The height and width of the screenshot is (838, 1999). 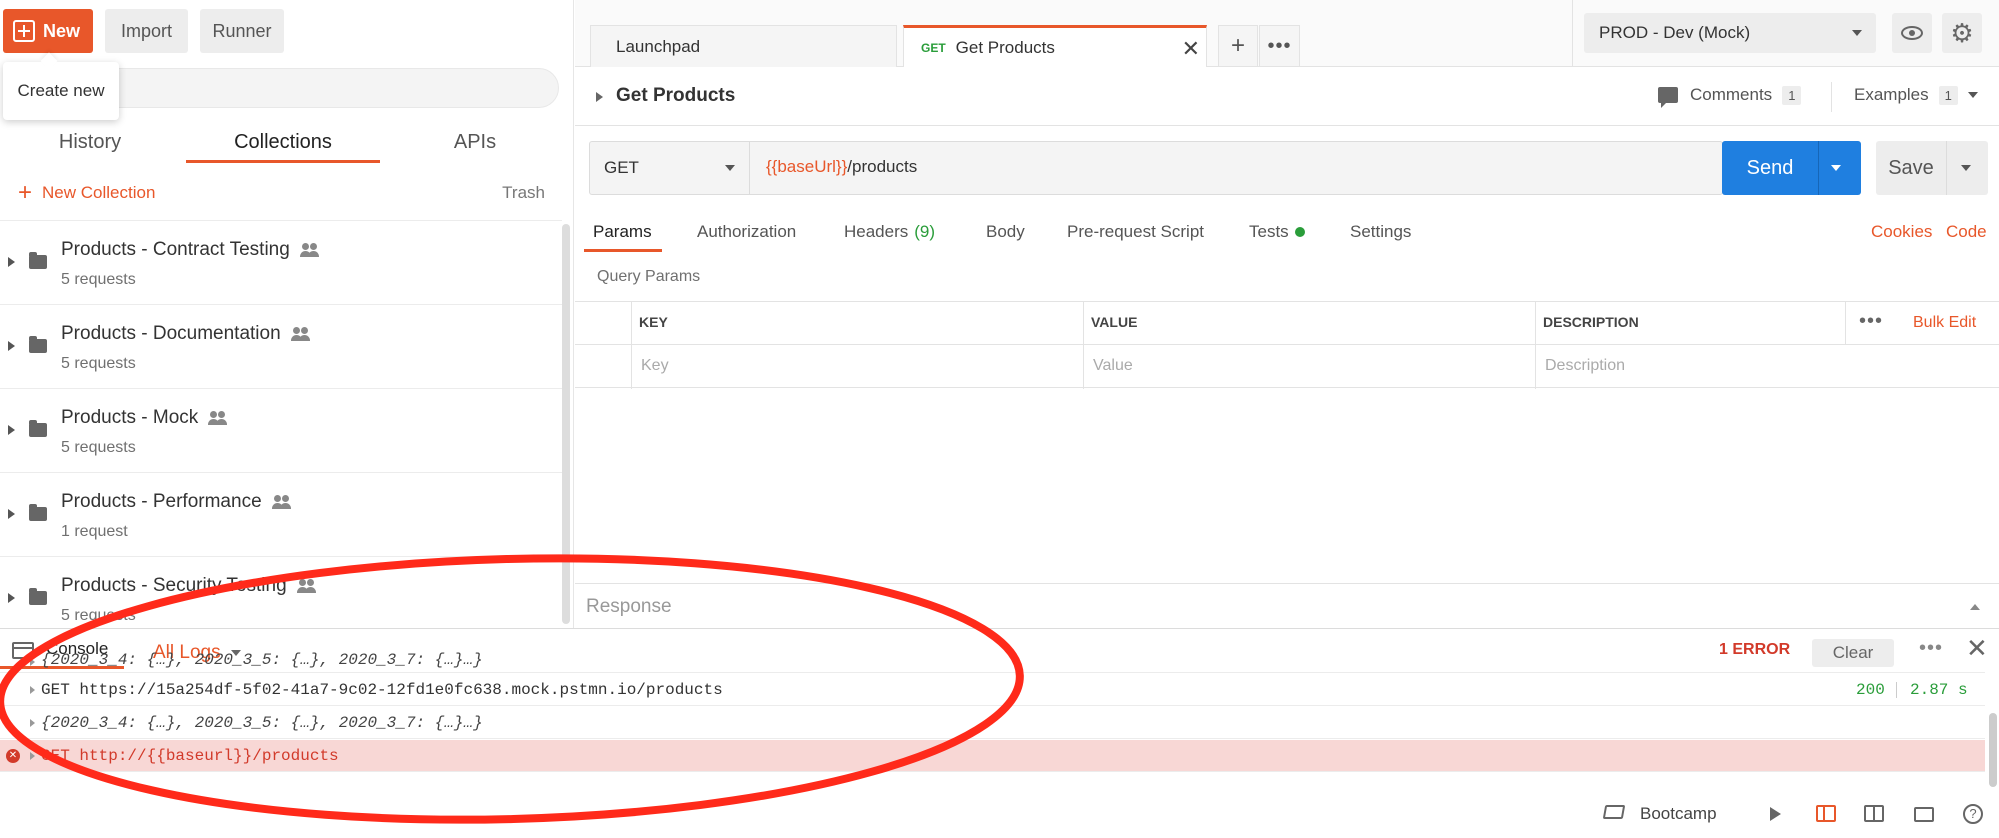 What do you see at coordinates (1993, 750) in the screenshot?
I see `console-scrollbar` at bounding box center [1993, 750].